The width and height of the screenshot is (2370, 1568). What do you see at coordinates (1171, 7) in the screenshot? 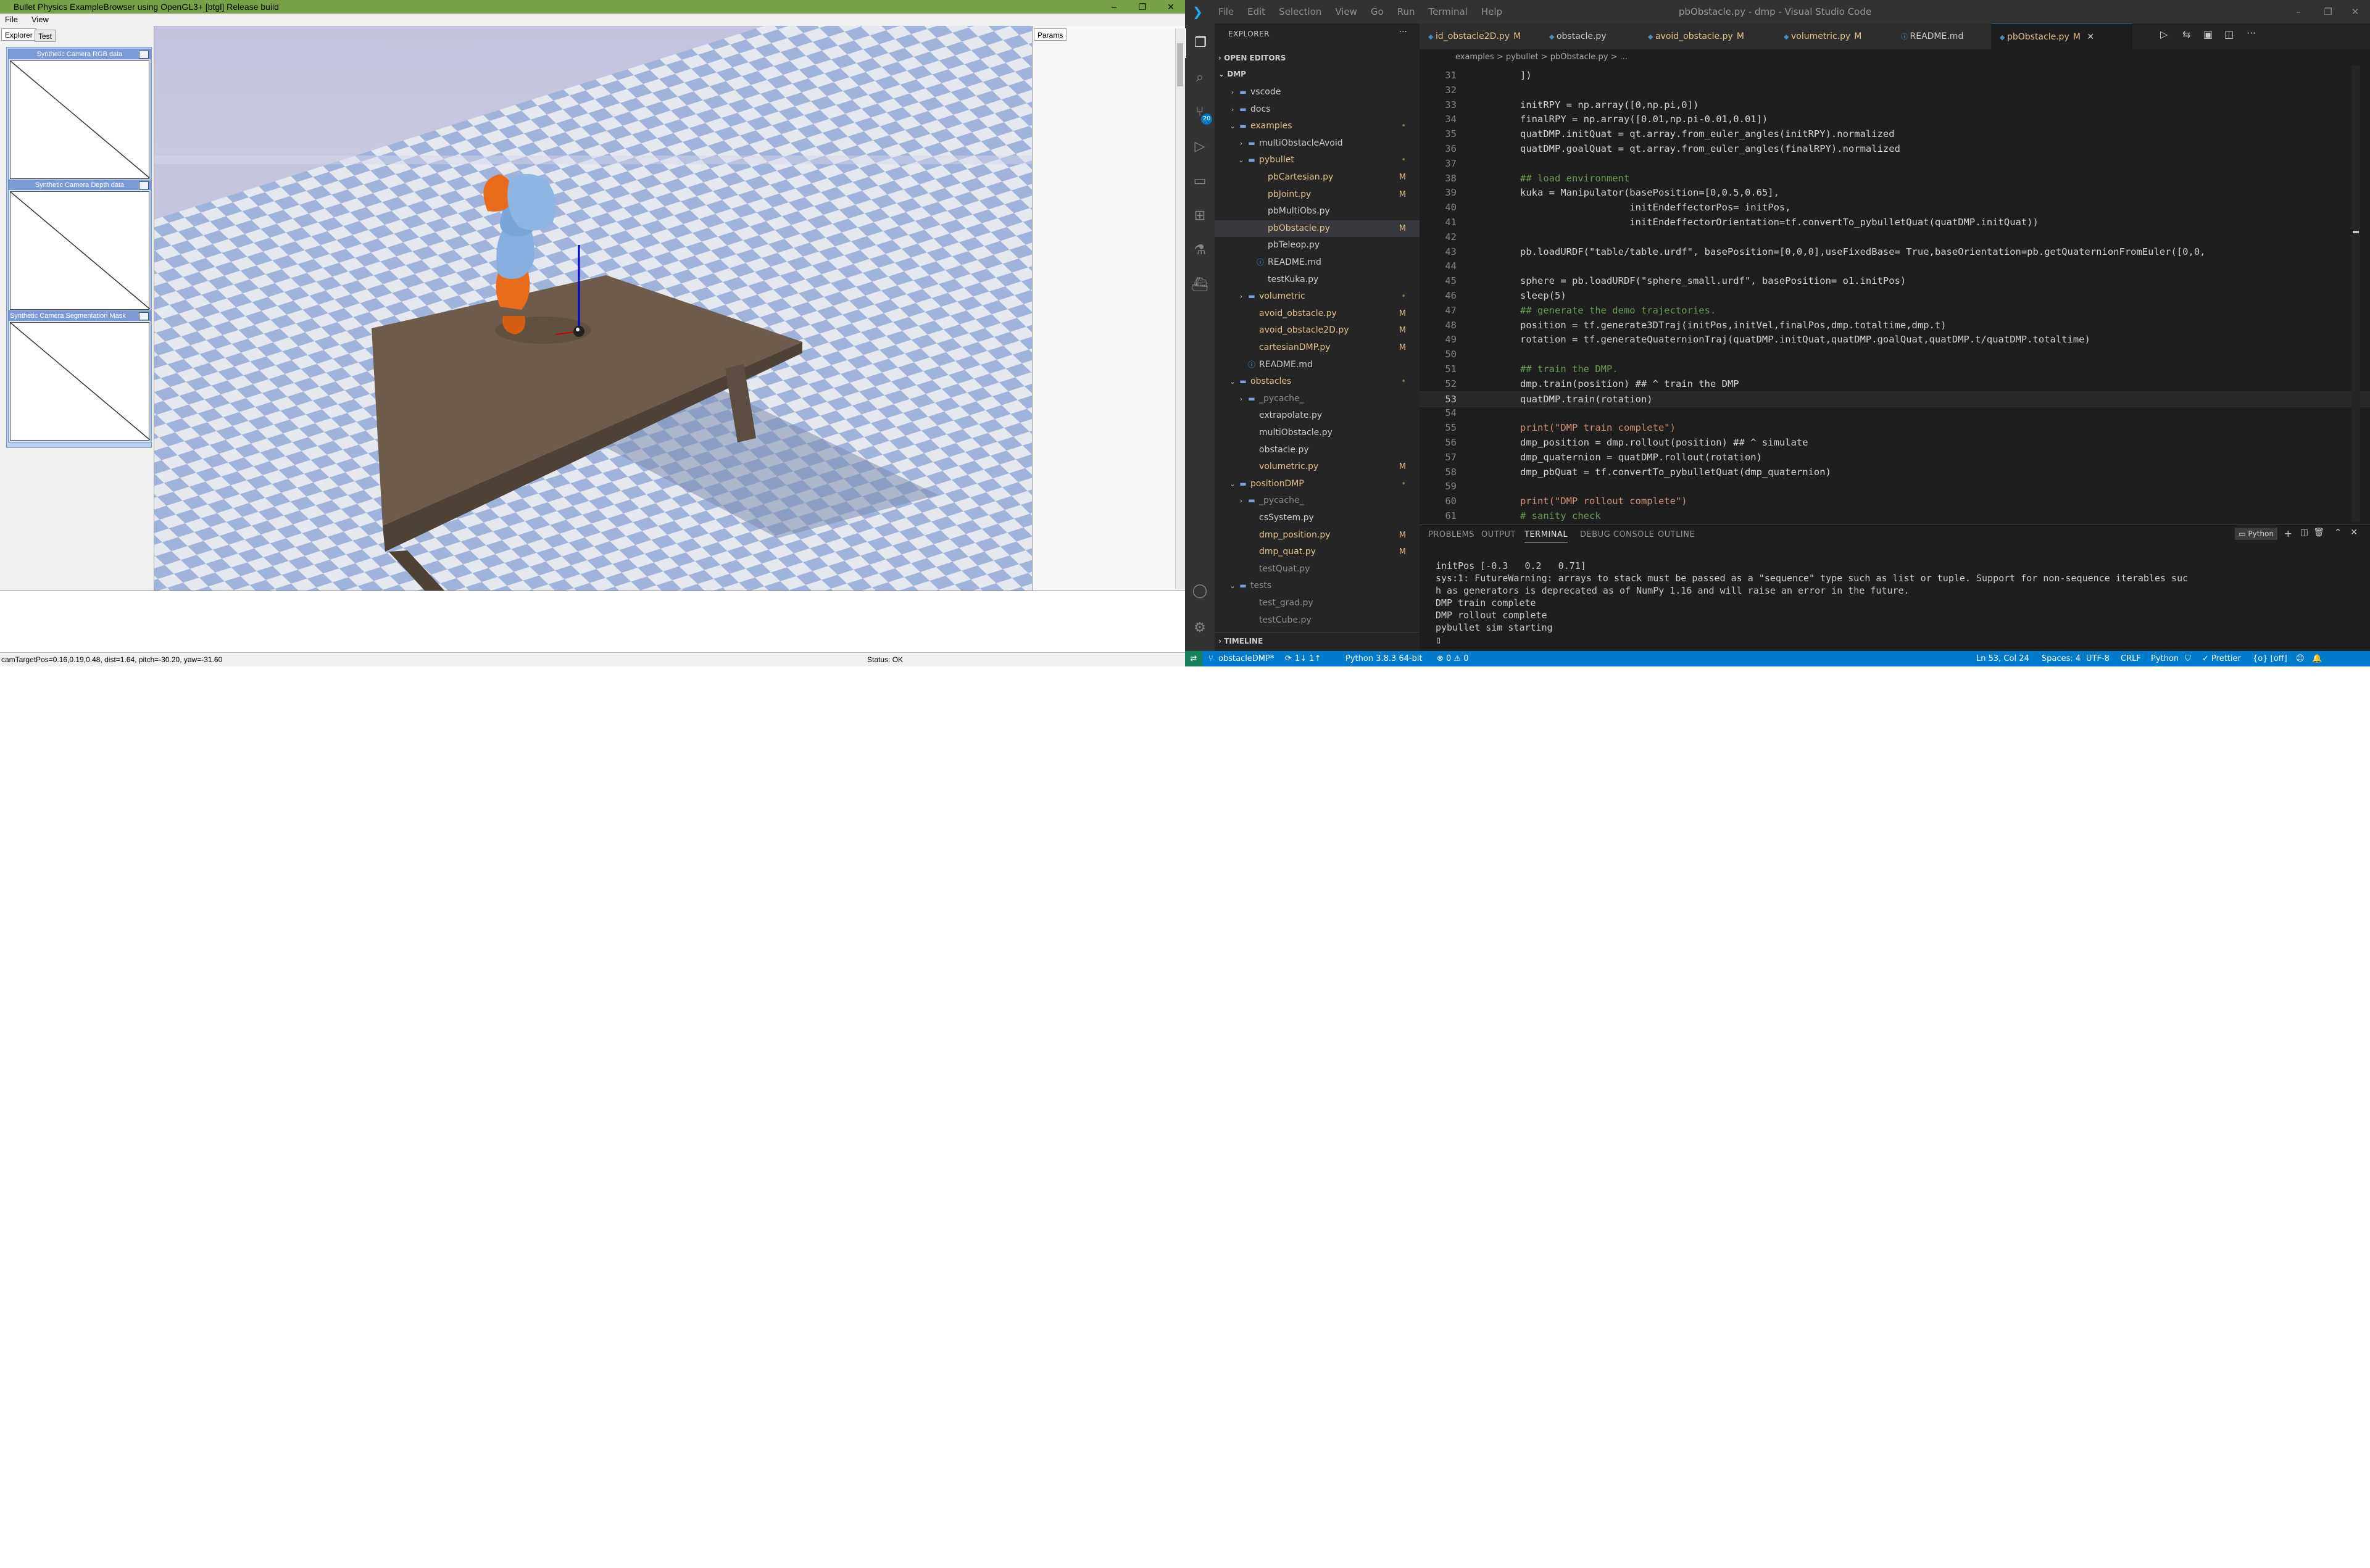
I see `close-button: ✕` at bounding box center [1171, 7].